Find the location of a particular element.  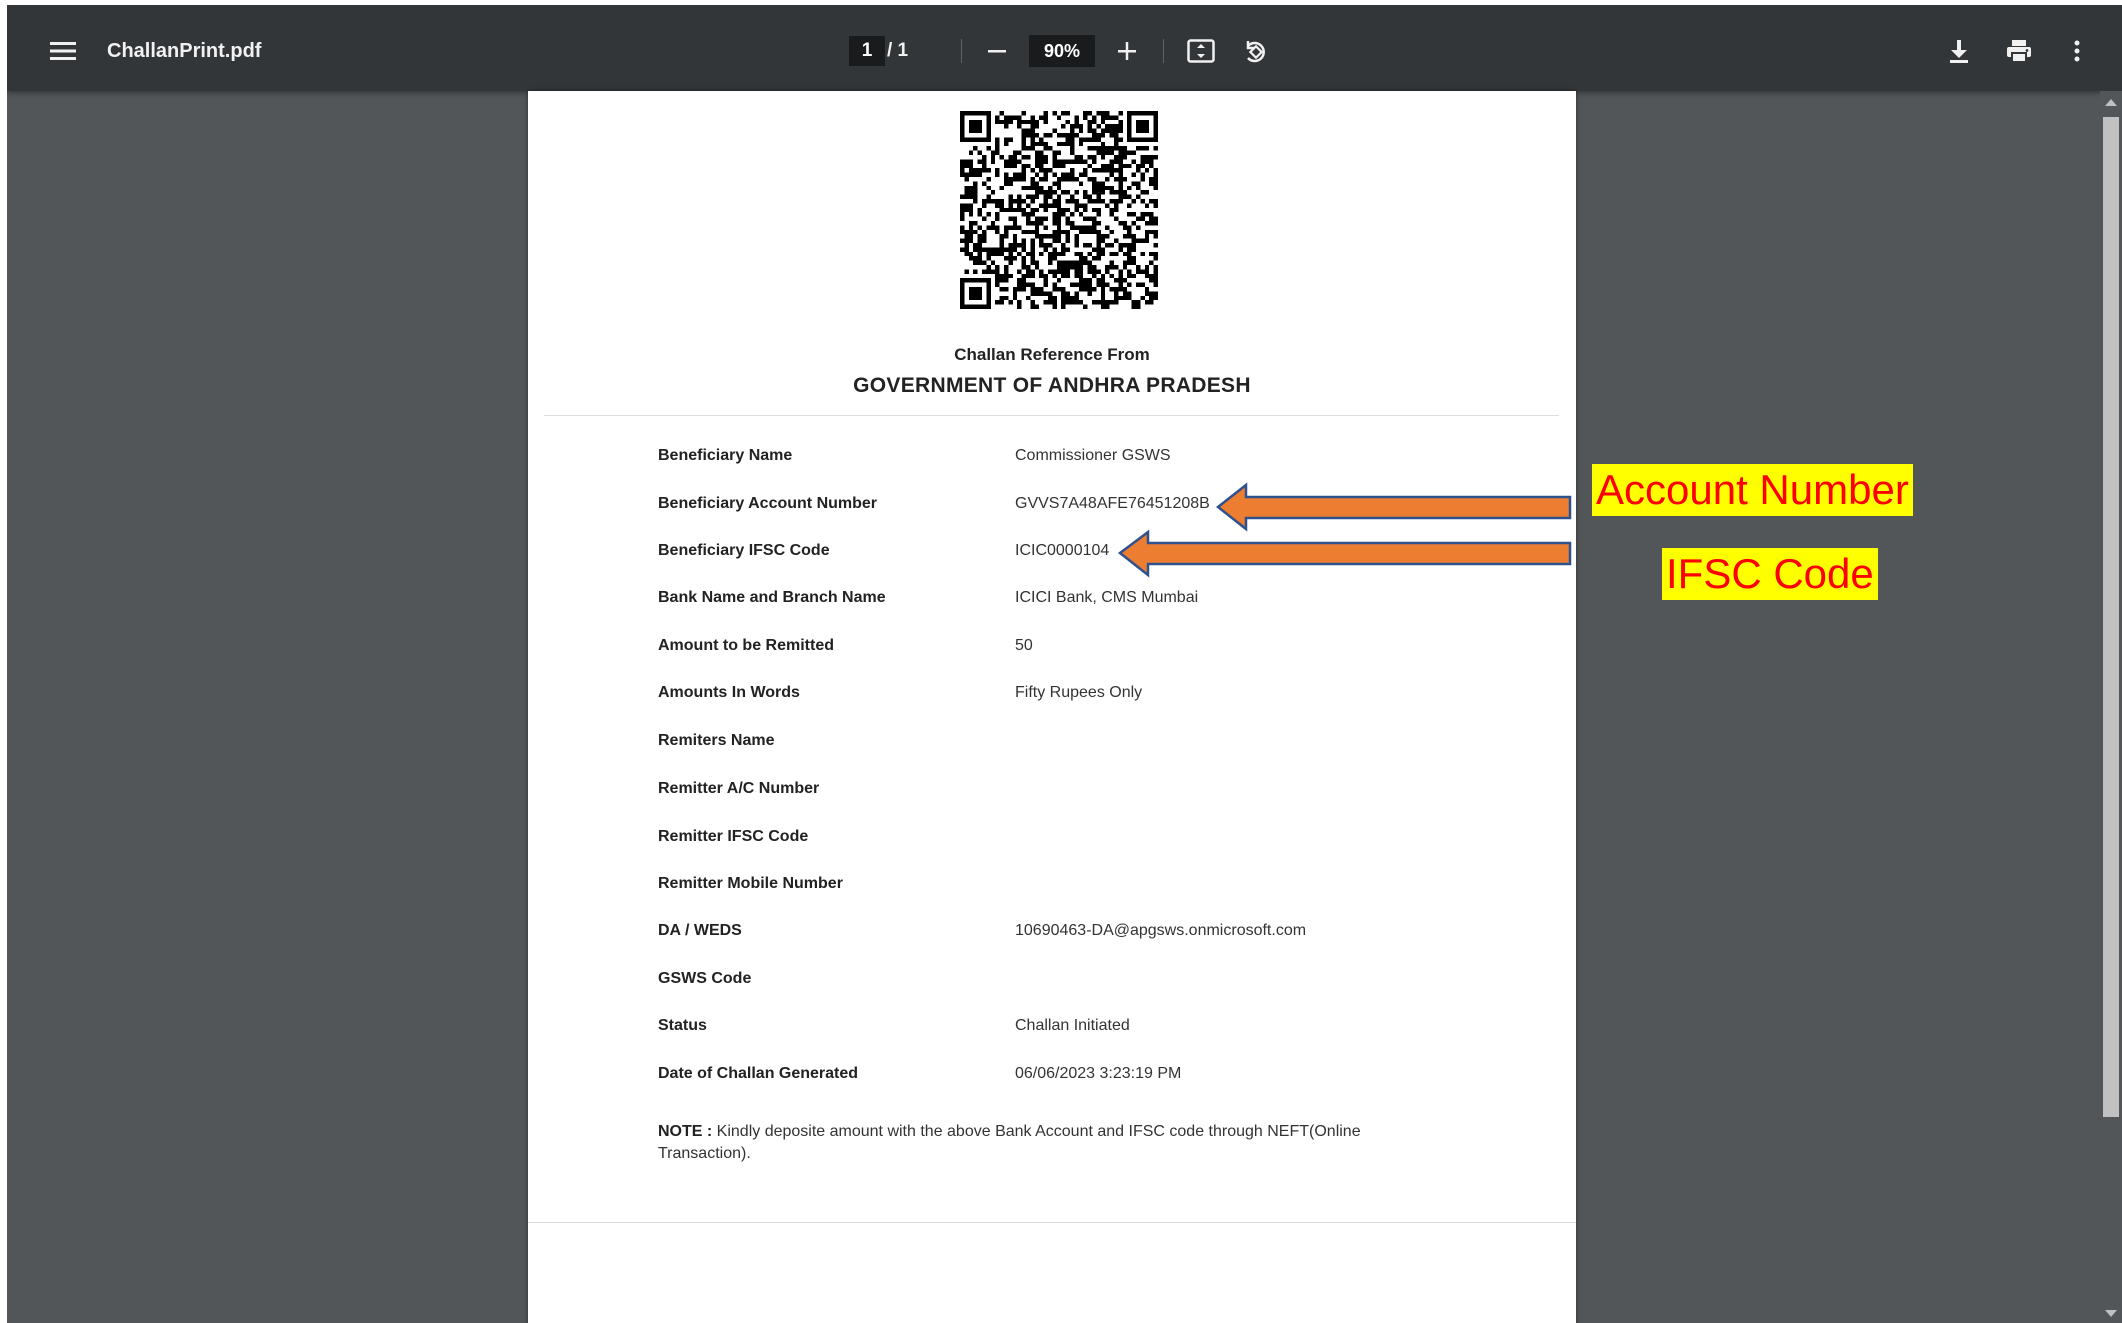

heading-divider is located at coordinates (1051, 415).